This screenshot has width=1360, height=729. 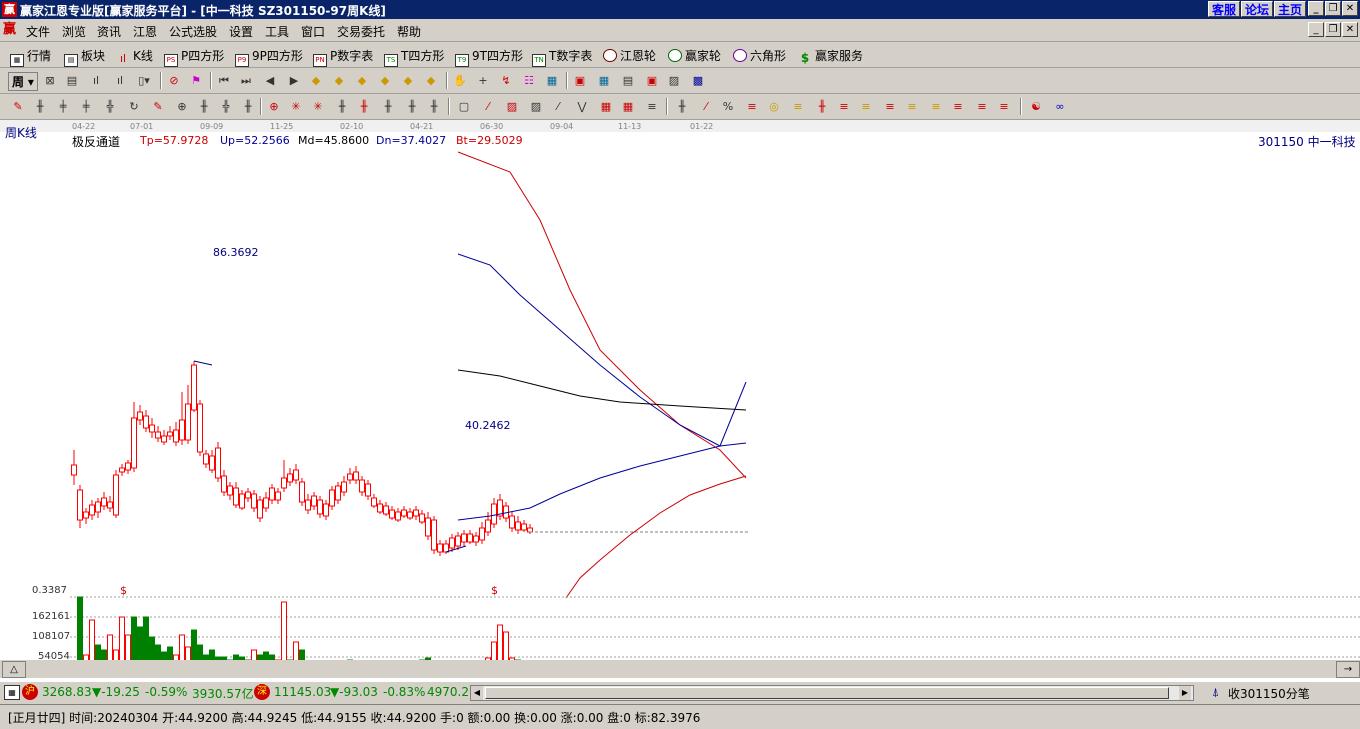 What do you see at coordinates (38, 31) in the screenshot?
I see `menu-file: 文件` at bounding box center [38, 31].